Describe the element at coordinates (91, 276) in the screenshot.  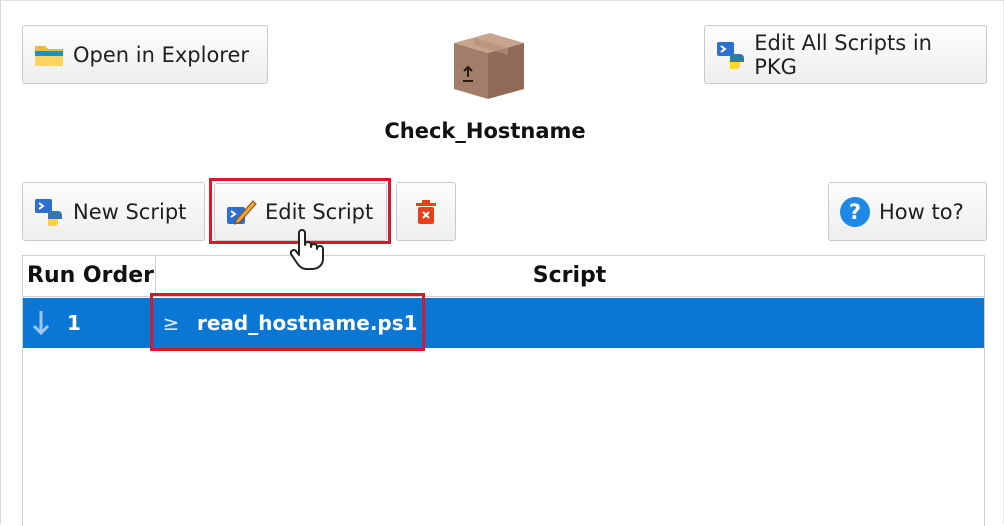
I see `column-header-run-order: Run Order` at that location.